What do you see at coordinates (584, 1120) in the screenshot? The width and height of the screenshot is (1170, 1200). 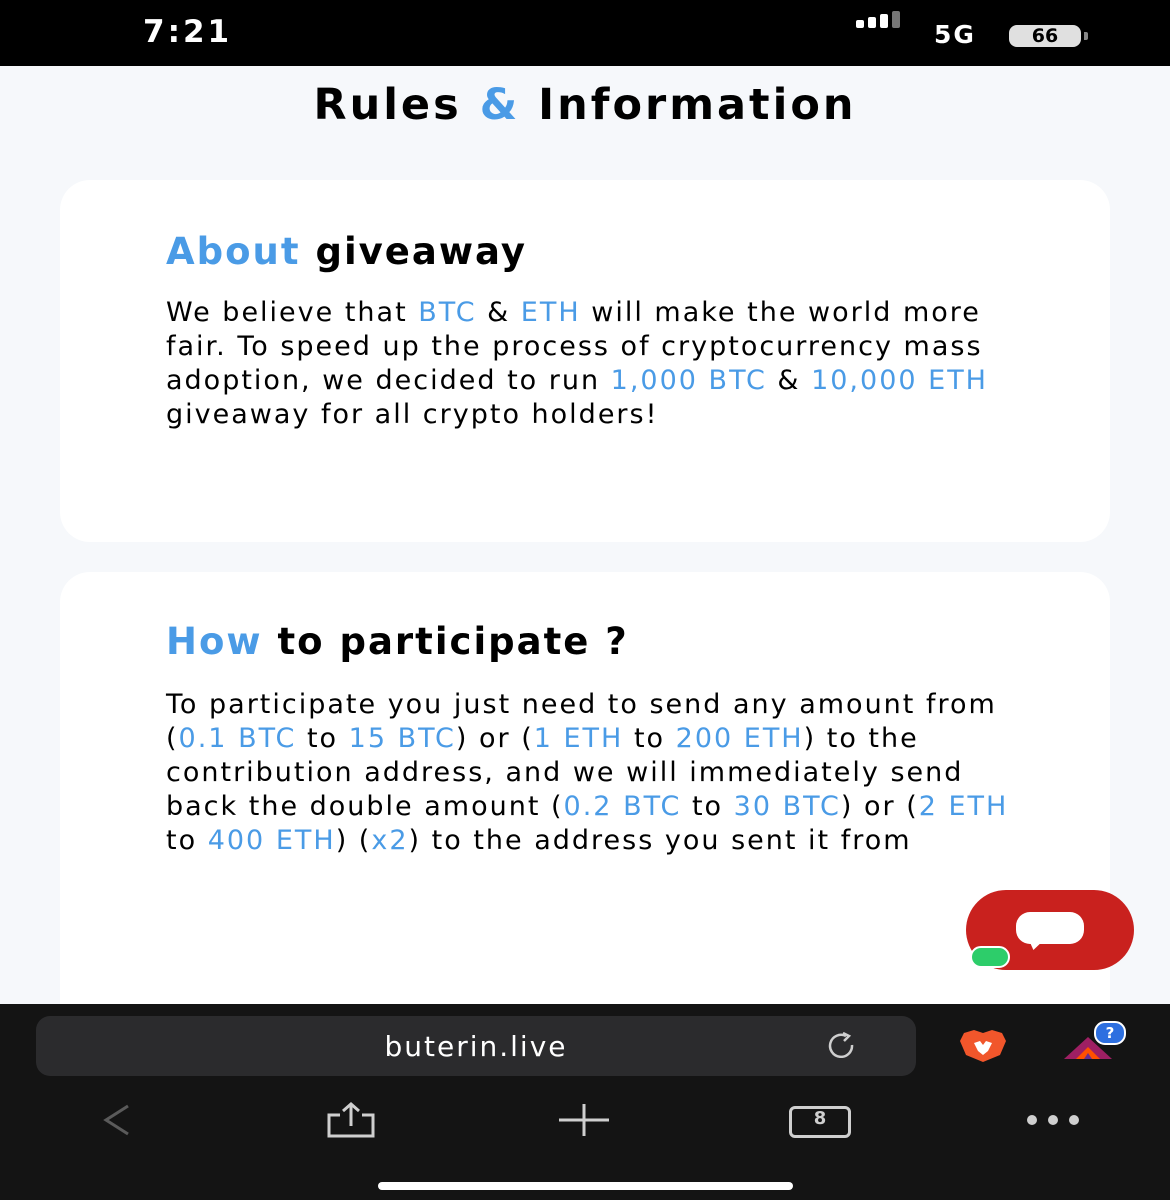 I see `new-tab-icon` at bounding box center [584, 1120].